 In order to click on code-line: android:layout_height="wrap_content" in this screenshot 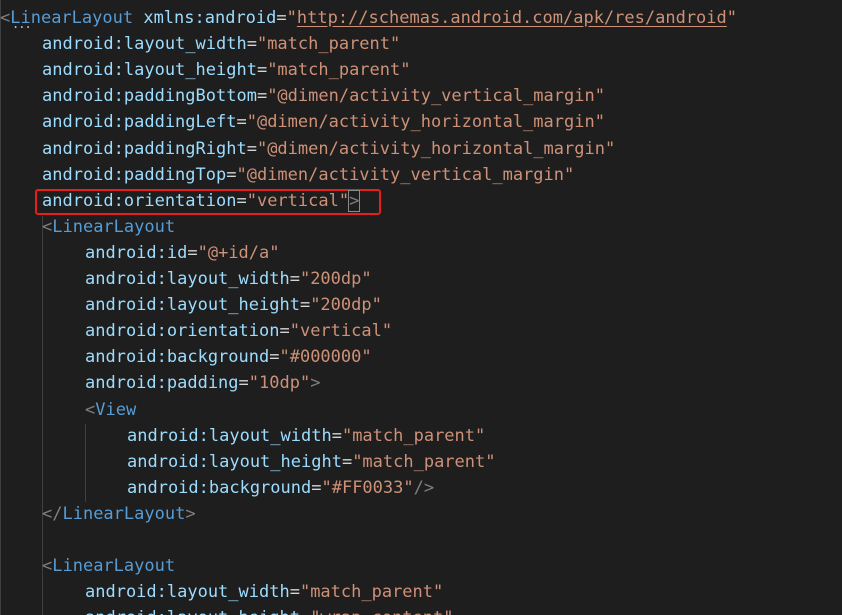, I will do `click(269, 610)`.